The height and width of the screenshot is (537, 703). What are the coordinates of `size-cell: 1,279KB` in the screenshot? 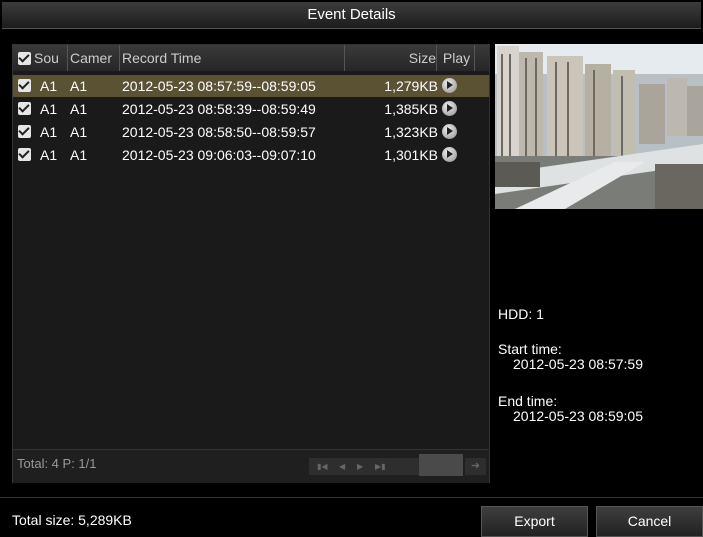 It's located at (411, 86).